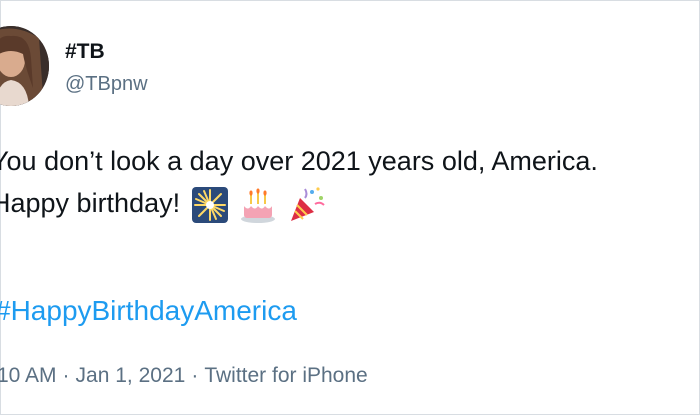  What do you see at coordinates (350, 204) in the screenshot?
I see `tweet-text-line-2-wrap: Happy birthday!` at bounding box center [350, 204].